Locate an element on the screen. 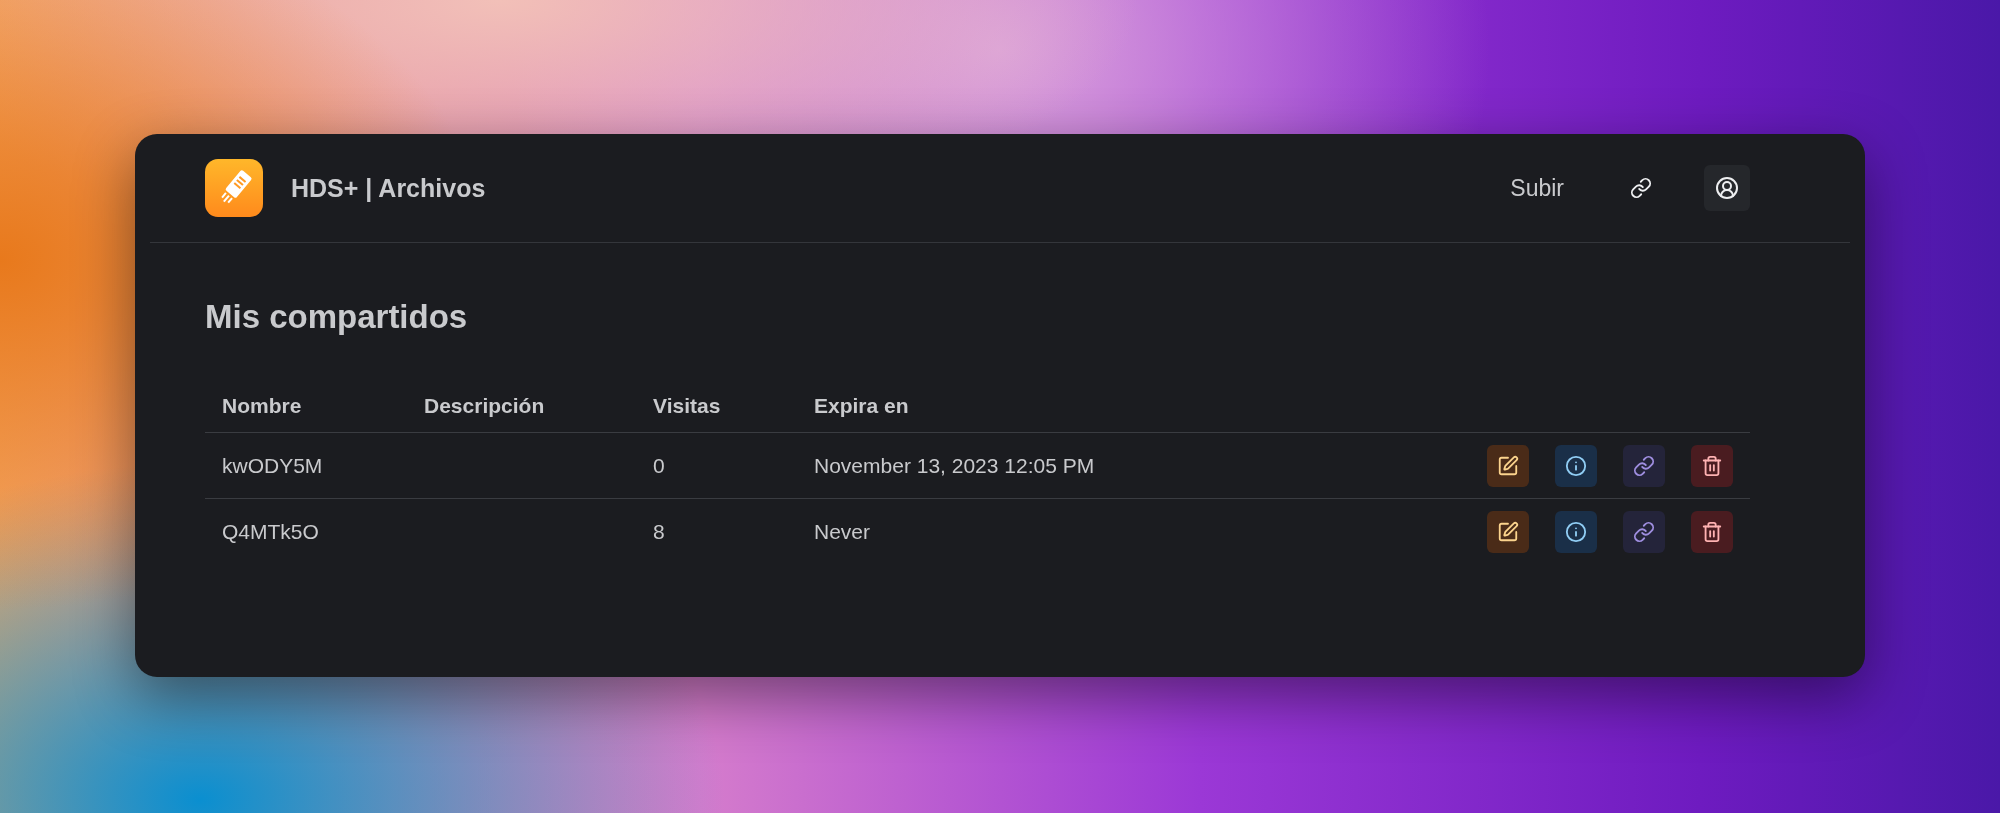 This screenshot has width=2000, height=813. page-title: Mis compartidos is located at coordinates (337, 317).